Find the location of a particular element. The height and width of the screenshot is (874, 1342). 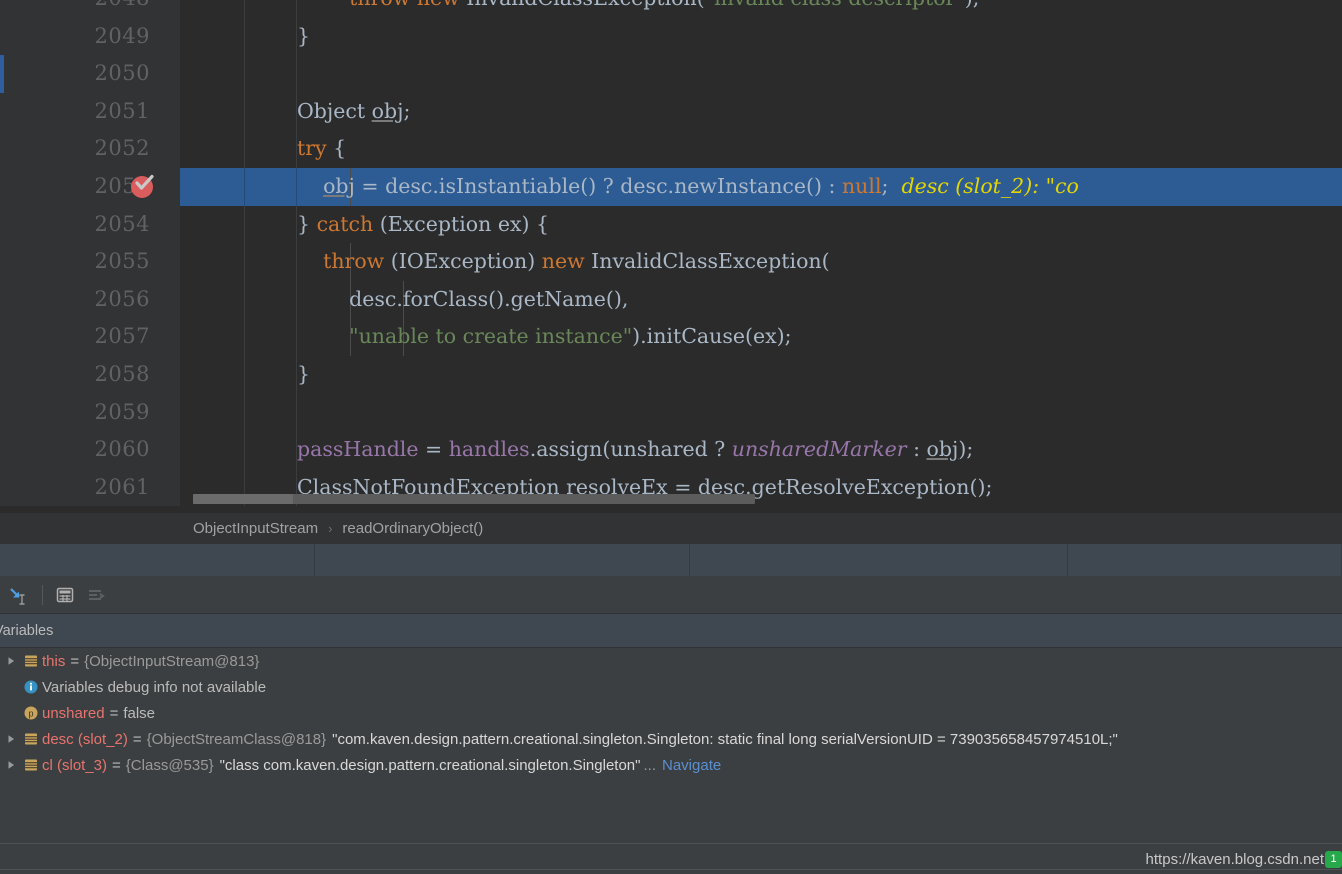

code-token: desc.forClass().getName(), is located at coordinates (463, 298).